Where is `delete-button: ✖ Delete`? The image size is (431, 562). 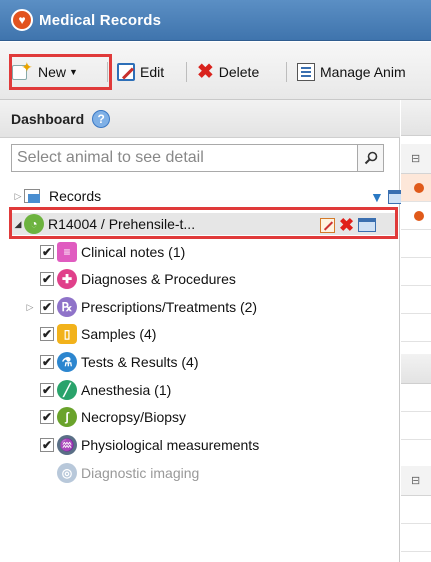 delete-button: ✖ Delete is located at coordinates (228, 72).